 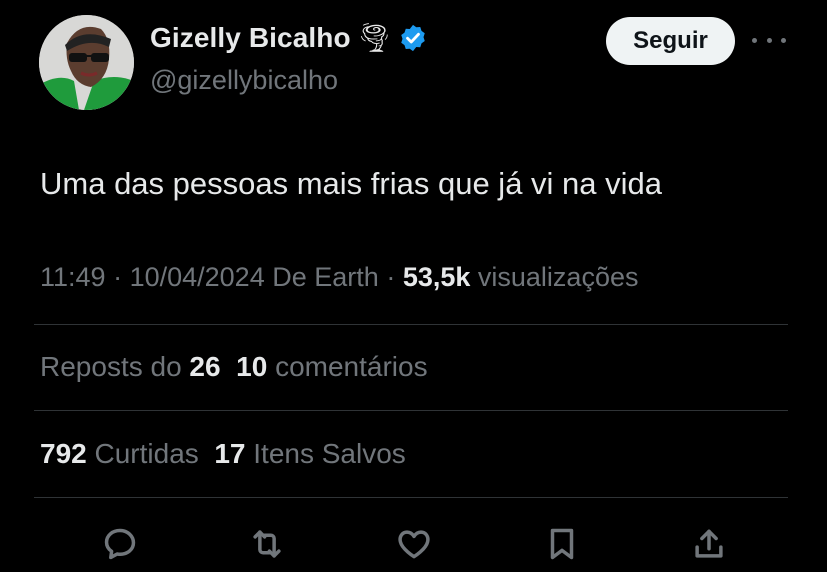 I want to click on author-name: Gizelly Bicalho, so click(x=250, y=38).